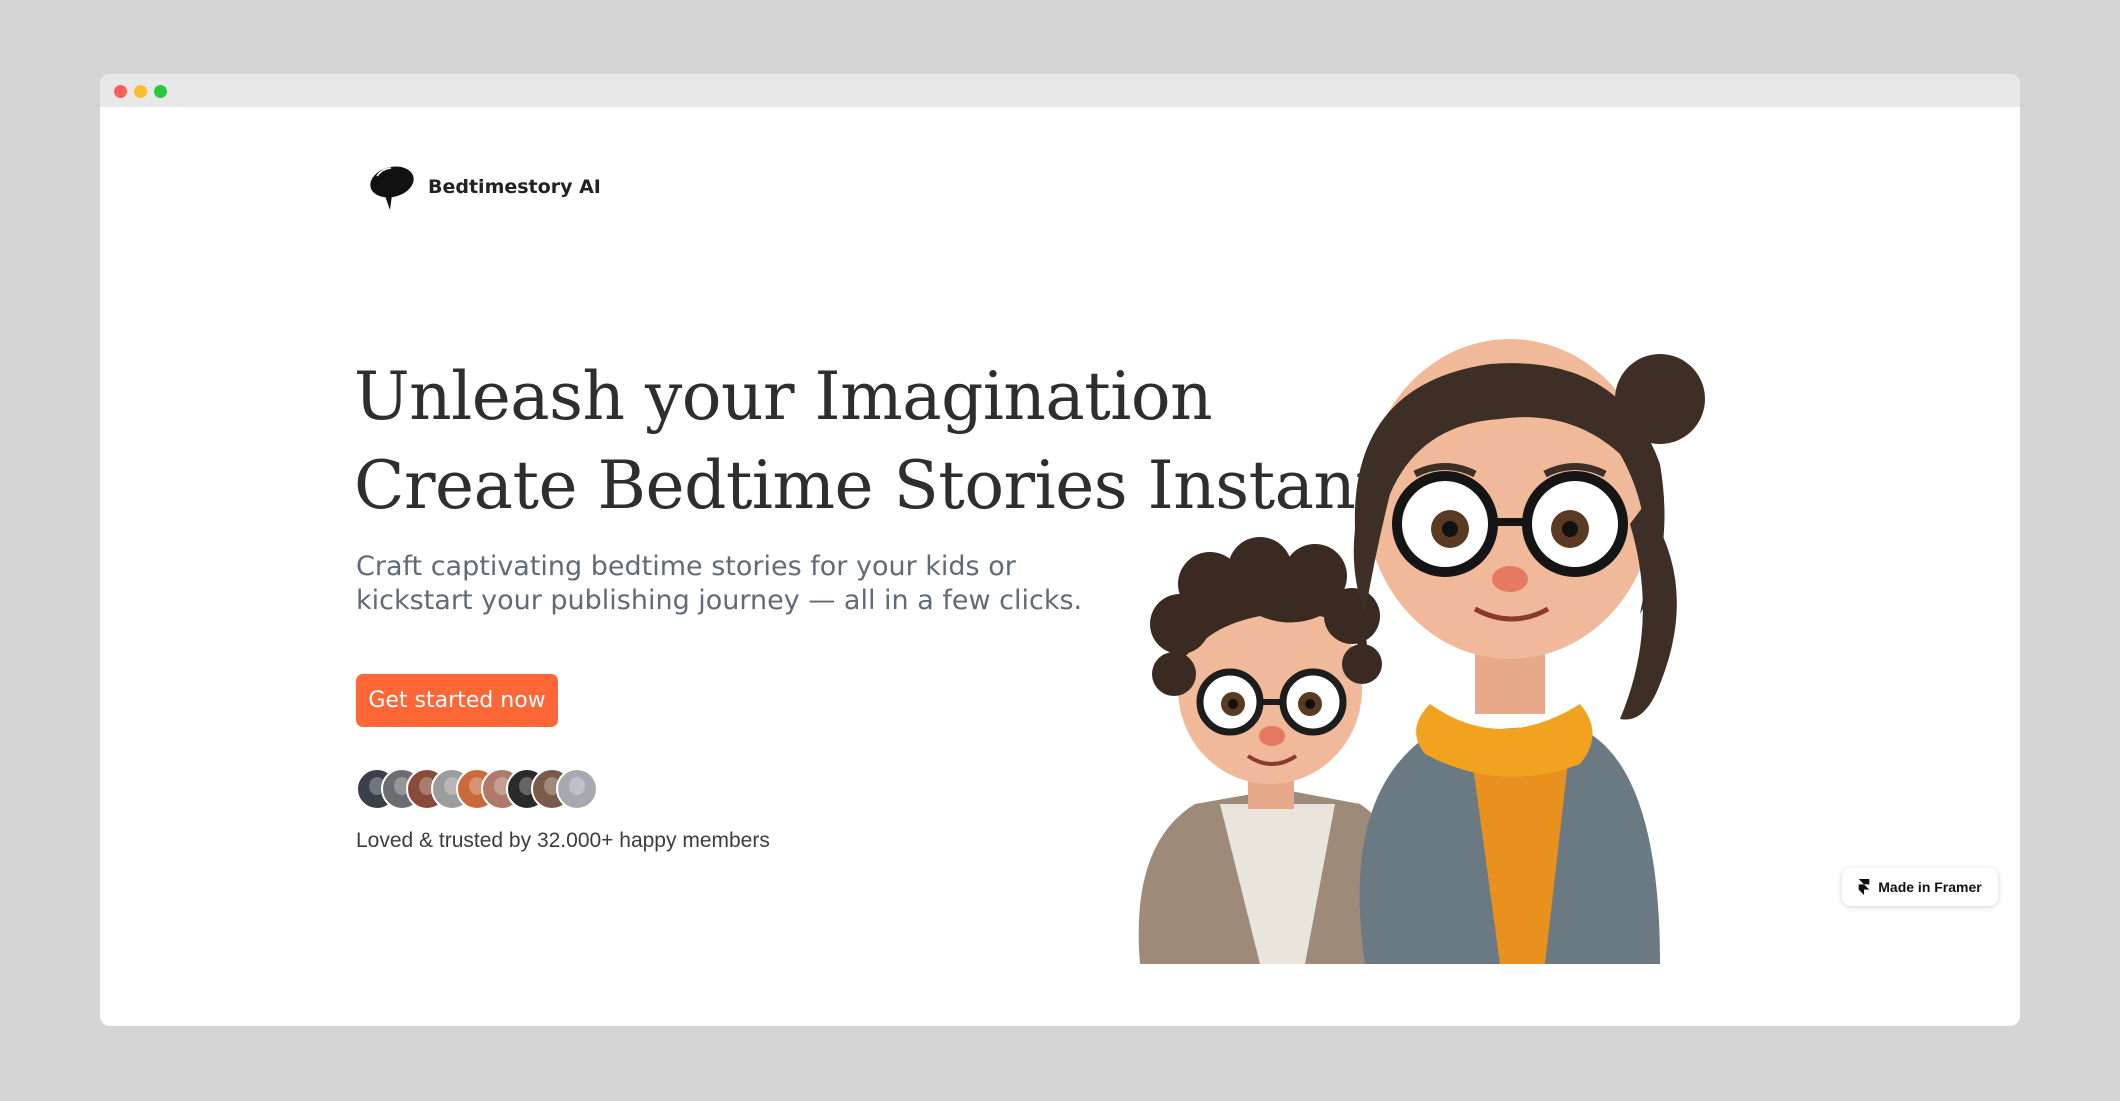 Image resolution: width=2120 pixels, height=1101 pixels. What do you see at coordinates (477, 789) in the screenshot?
I see `member-avatars` at bounding box center [477, 789].